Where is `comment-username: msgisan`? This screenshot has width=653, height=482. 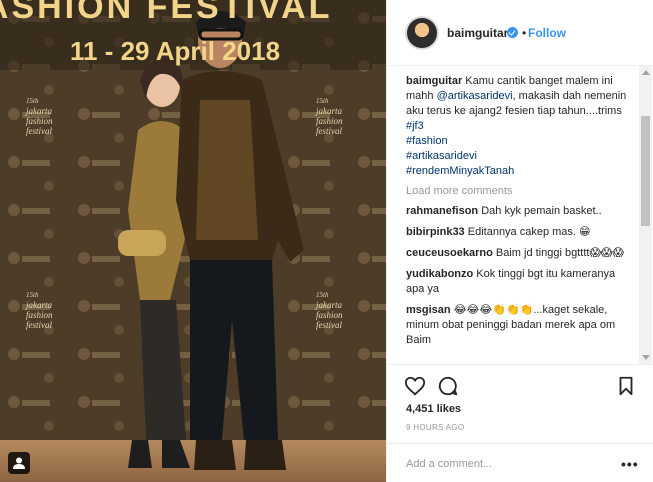
comment-username: msgisan is located at coordinates (428, 310).